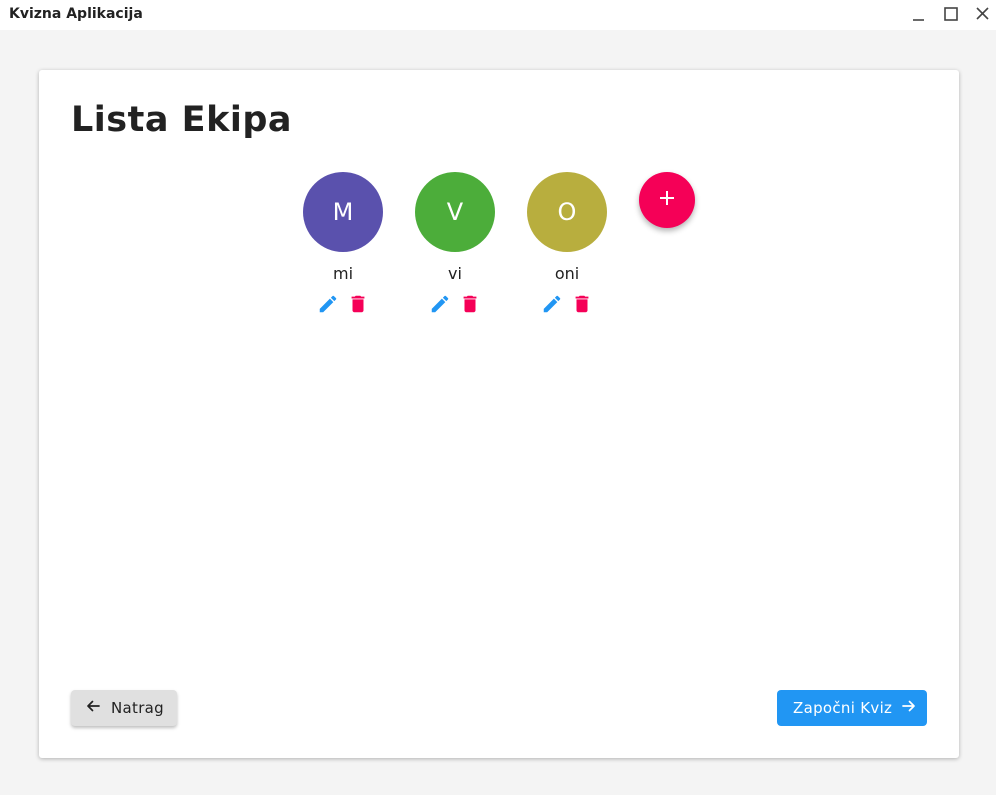 This screenshot has width=996, height=795. What do you see at coordinates (567, 273) in the screenshot?
I see `team-name: oni` at bounding box center [567, 273].